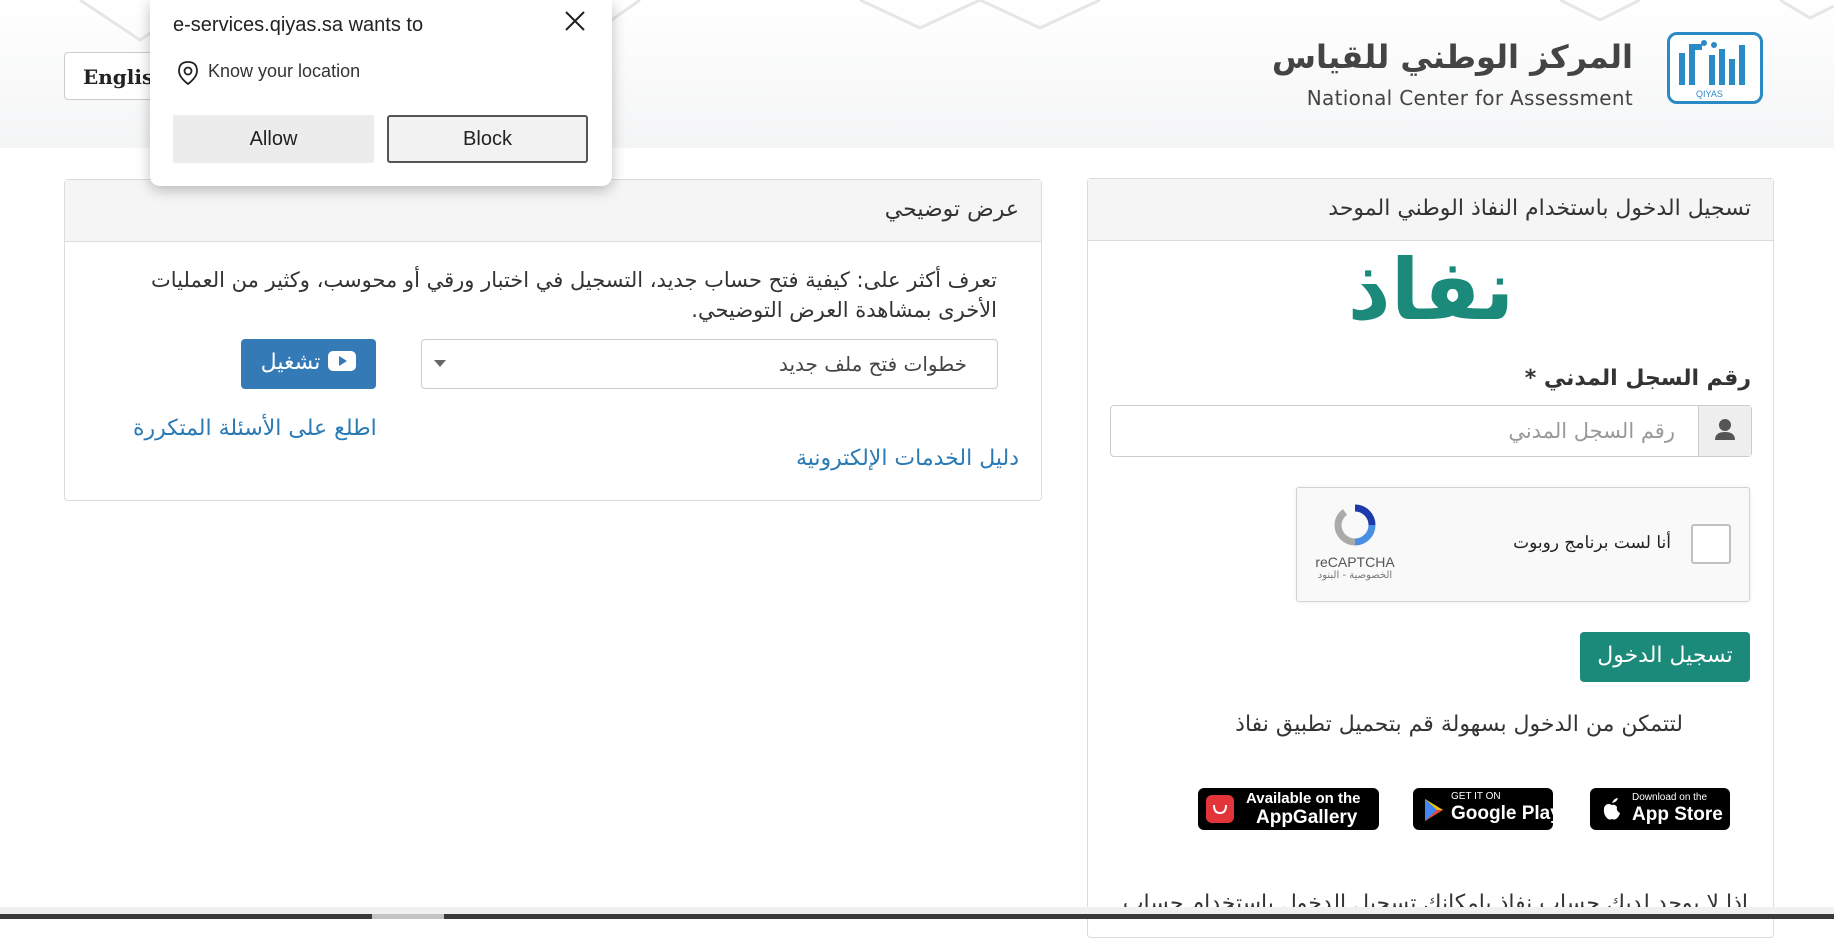  I want to click on video-select: خطوات فتح ملف جديد, so click(709, 364).